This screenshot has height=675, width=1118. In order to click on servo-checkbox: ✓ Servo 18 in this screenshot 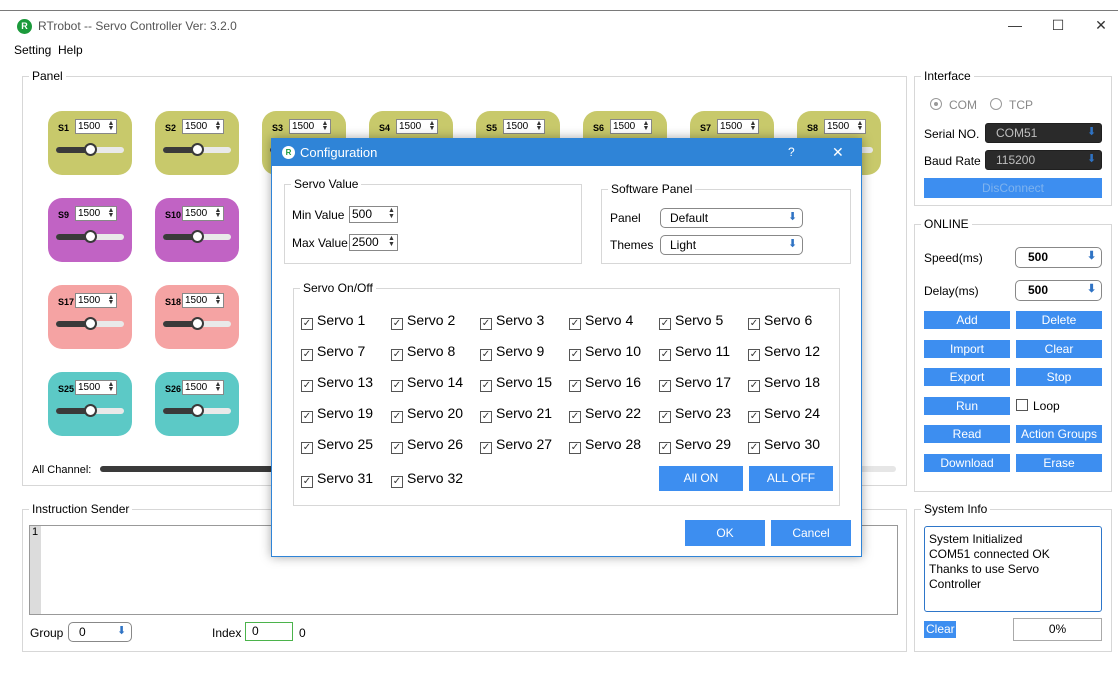, I will do `click(784, 383)`.